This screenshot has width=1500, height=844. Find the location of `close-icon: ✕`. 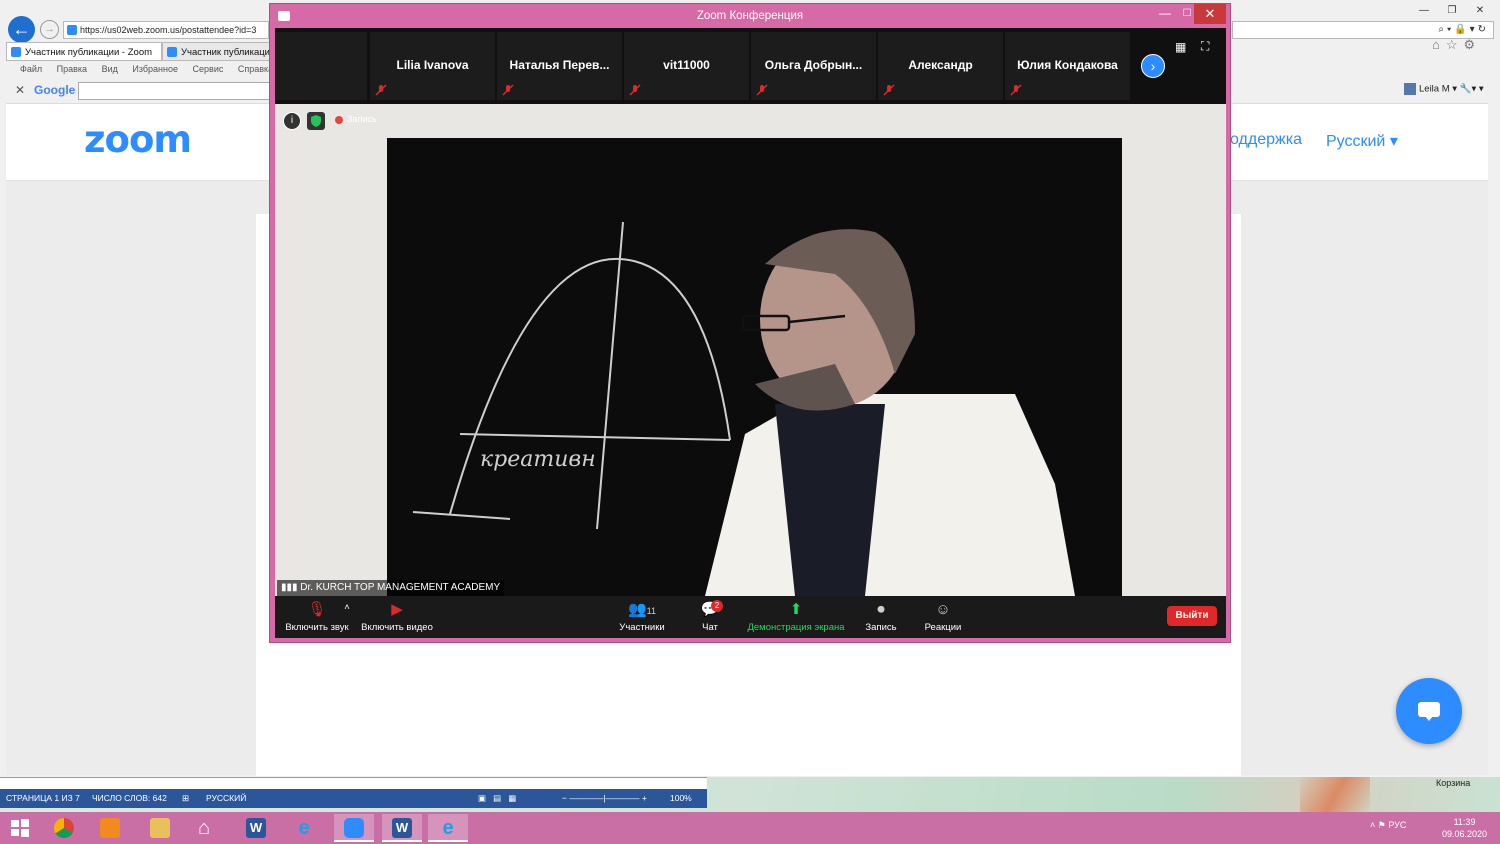

close-icon: ✕ is located at coordinates (20, 90).